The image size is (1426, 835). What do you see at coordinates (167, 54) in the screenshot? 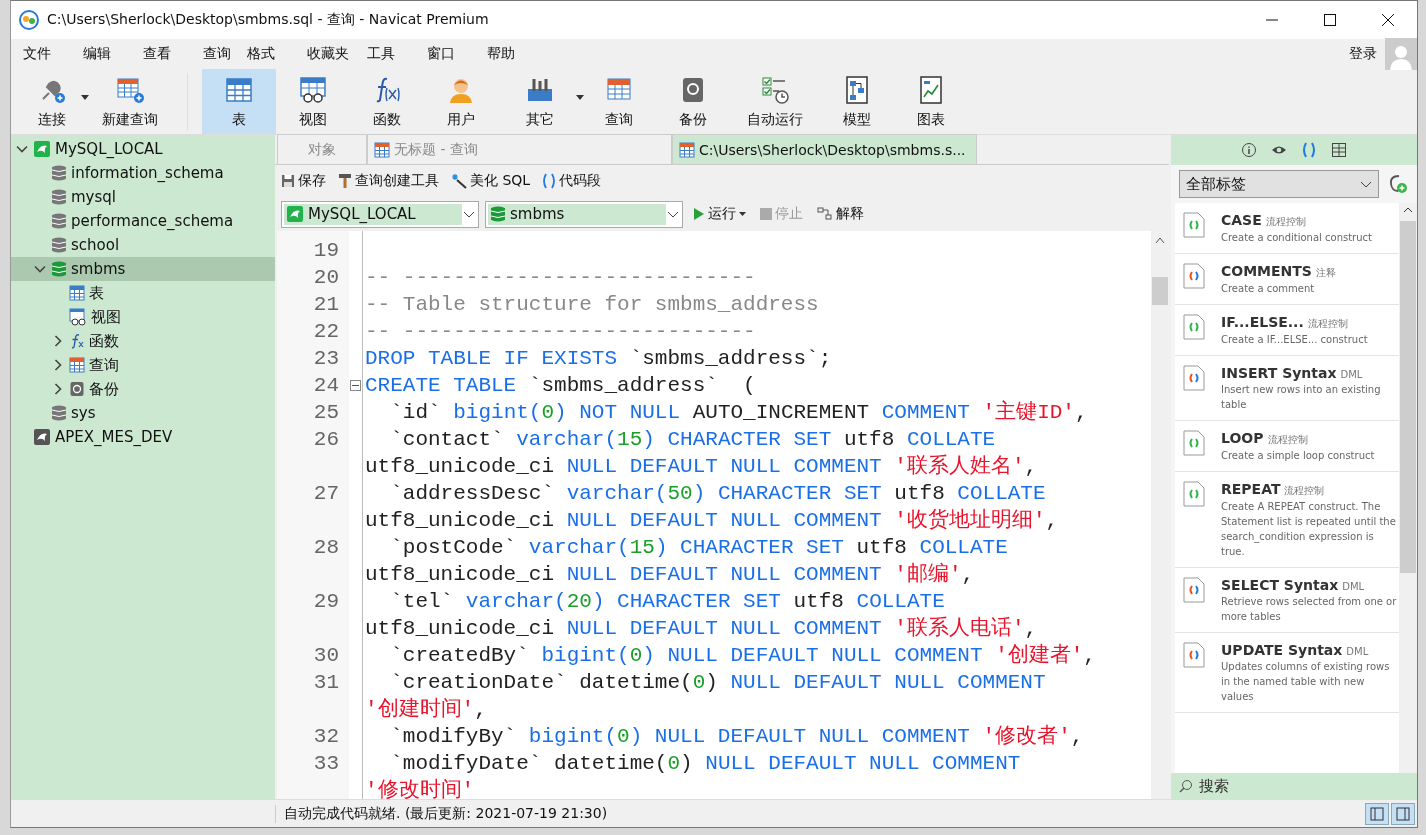
I see `menu-item: 查看` at bounding box center [167, 54].